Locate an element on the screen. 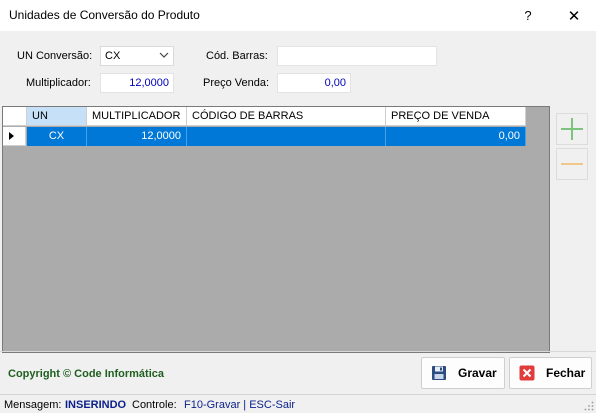 This screenshot has width=596, height=413. fechar-button: Fechar is located at coordinates (550, 373).